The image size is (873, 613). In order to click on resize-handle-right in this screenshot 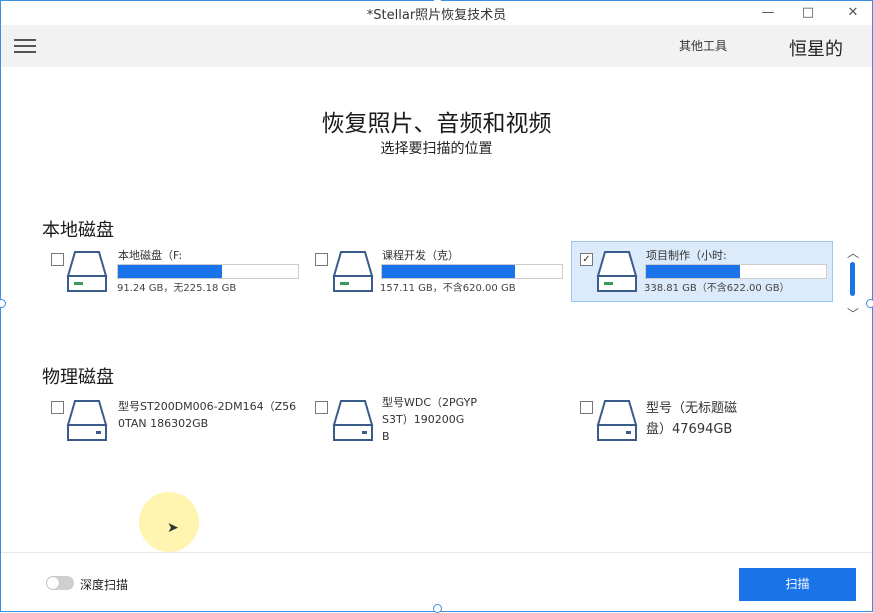, I will do `click(869, 303)`.